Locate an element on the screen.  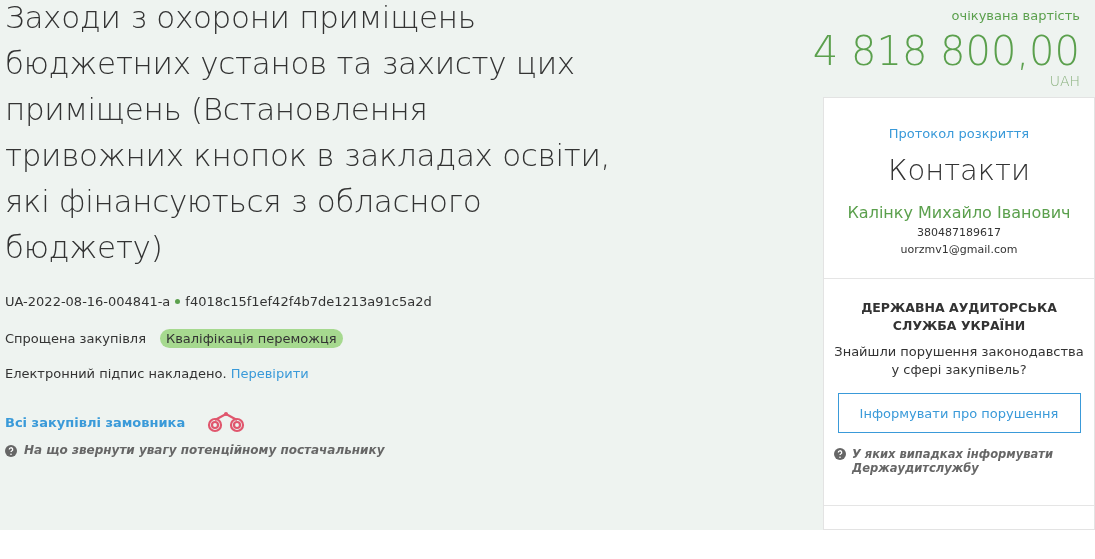
status-badge: Кваліфікація переможця is located at coordinates (251, 338).